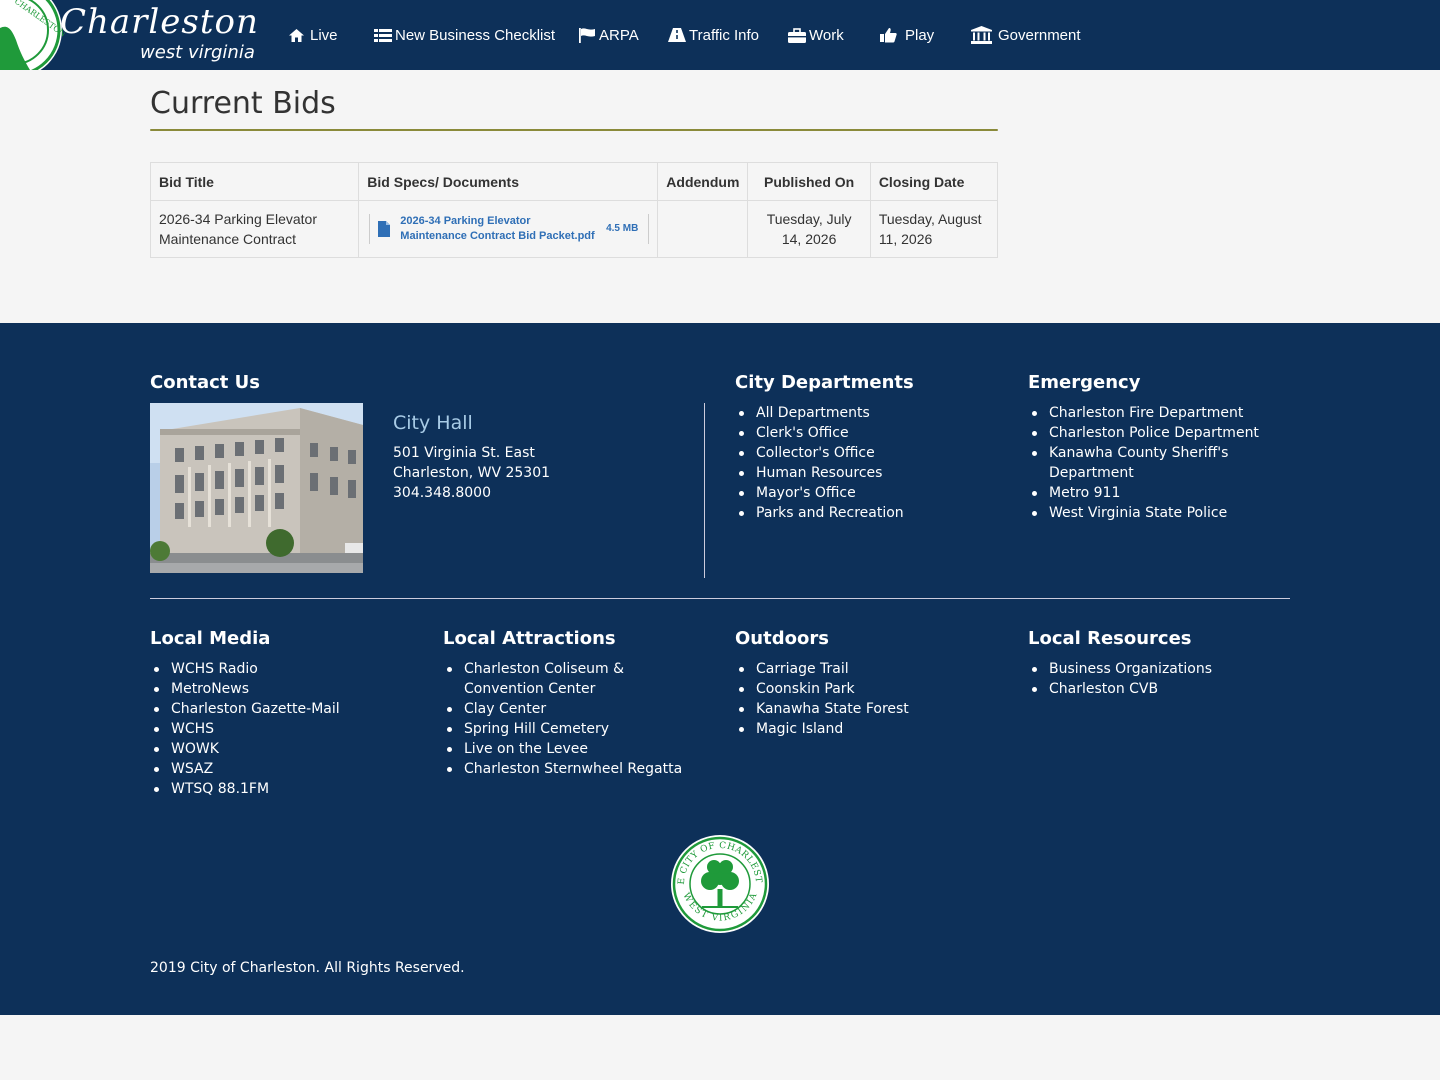 The height and width of the screenshot is (1080, 1440). What do you see at coordinates (809, 229) in the screenshot?
I see `bid-published-cell: Tuesday, July 14, 2026` at bounding box center [809, 229].